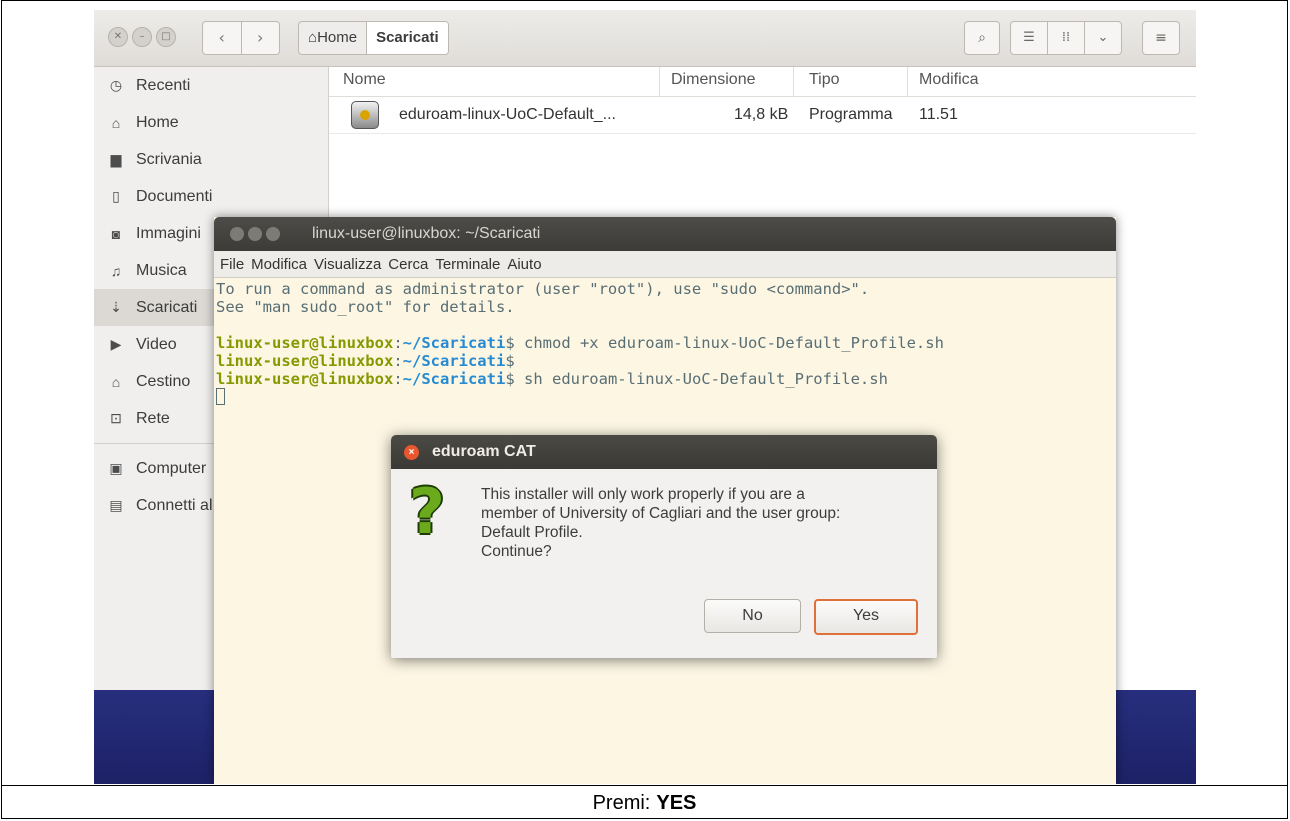 The image size is (1290, 821). What do you see at coordinates (752, 616) in the screenshot?
I see `no-button: No` at bounding box center [752, 616].